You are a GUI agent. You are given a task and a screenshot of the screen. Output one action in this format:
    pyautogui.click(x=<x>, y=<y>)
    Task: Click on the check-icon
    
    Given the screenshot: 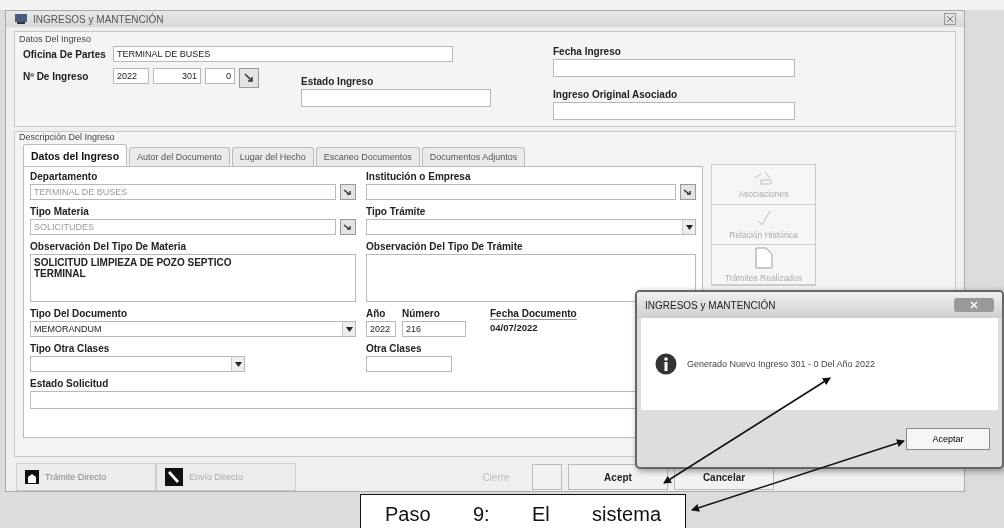 What is the action you would take?
    pyautogui.click(x=763, y=218)
    